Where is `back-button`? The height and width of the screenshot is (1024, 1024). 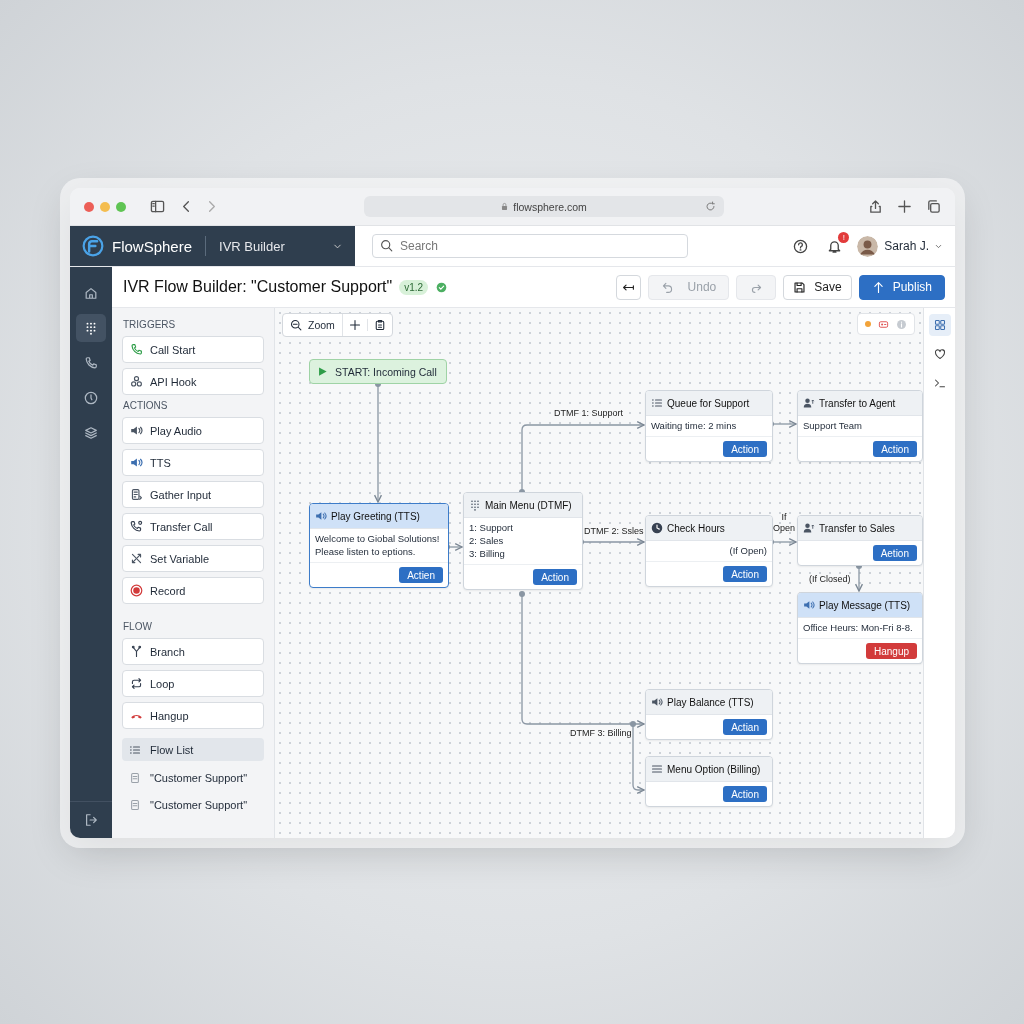 back-button is located at coordinates (628, 287).